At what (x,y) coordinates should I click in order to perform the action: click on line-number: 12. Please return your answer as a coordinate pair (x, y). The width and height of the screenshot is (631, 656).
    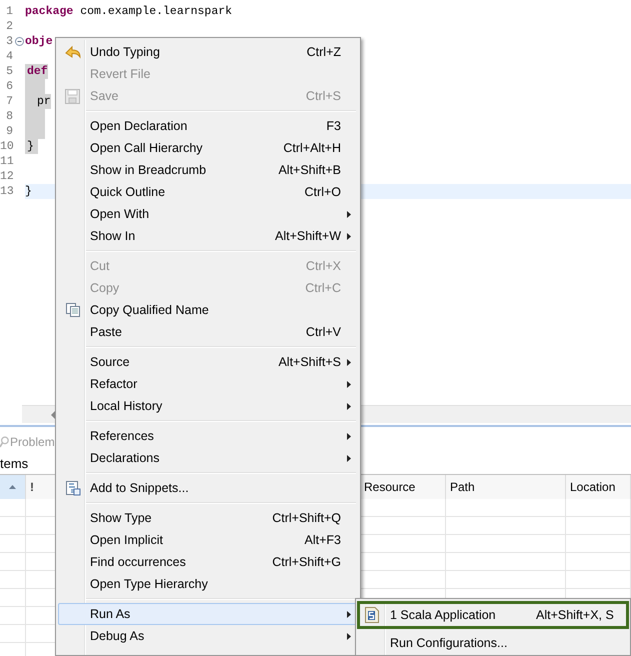
    Looking at the image, I should click on (6, 176).